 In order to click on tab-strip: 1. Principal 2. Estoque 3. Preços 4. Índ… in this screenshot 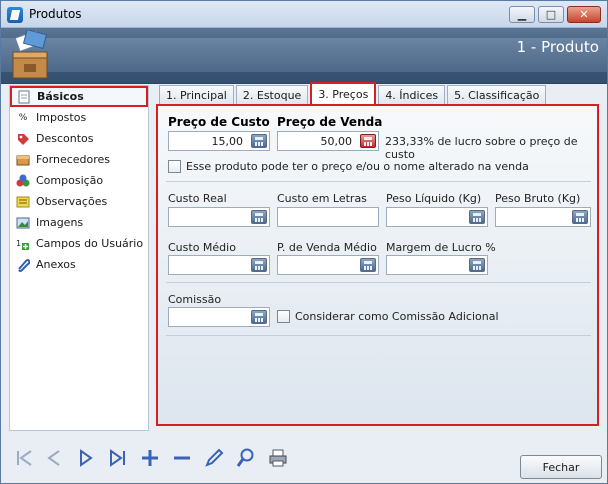, I will do `click(353, 93)`.